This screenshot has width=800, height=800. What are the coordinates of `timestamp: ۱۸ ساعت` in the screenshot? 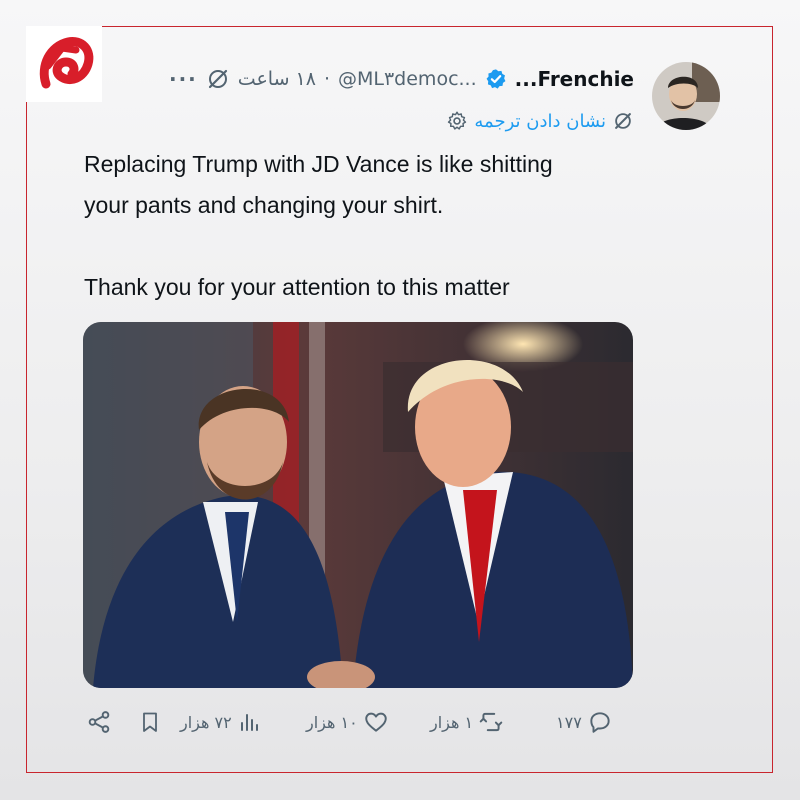 It's located at (277, 79).